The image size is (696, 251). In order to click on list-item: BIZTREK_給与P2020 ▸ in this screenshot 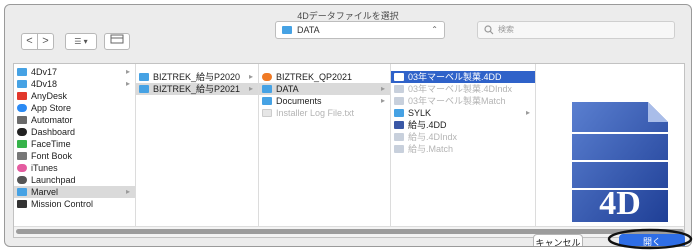, I will do `click(197, 77)`.